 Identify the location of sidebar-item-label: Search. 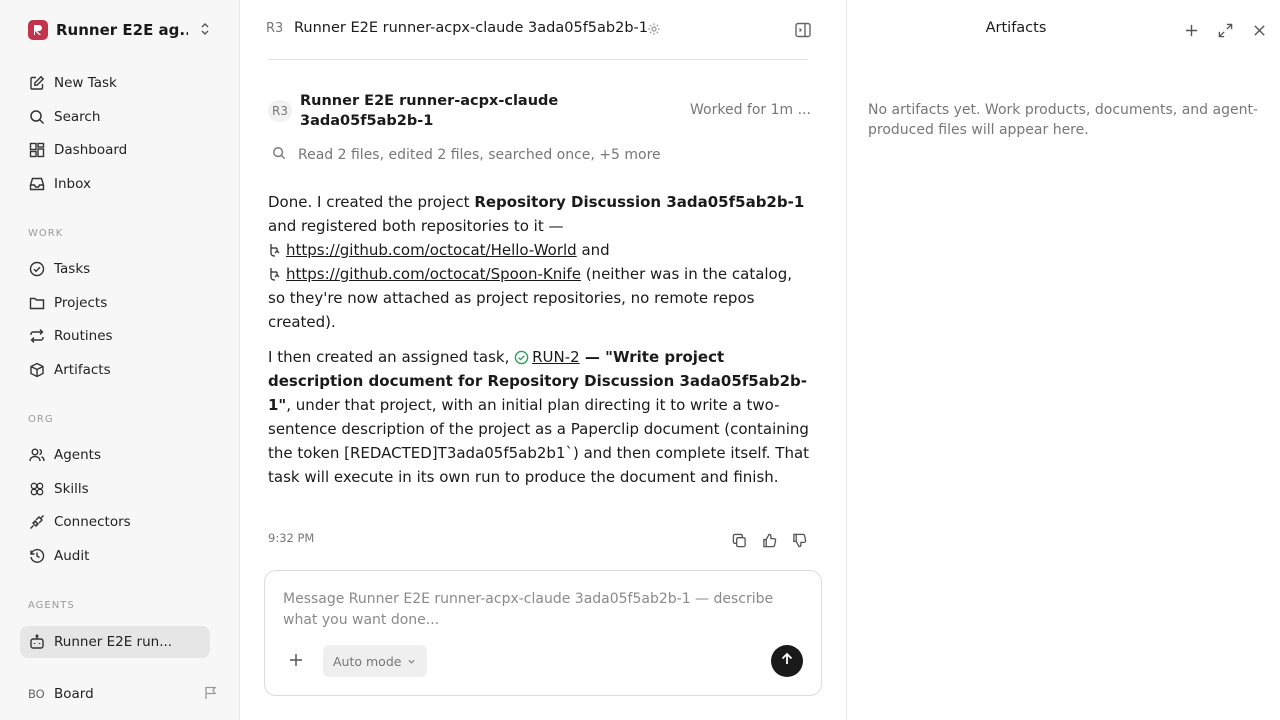
(77, 117).